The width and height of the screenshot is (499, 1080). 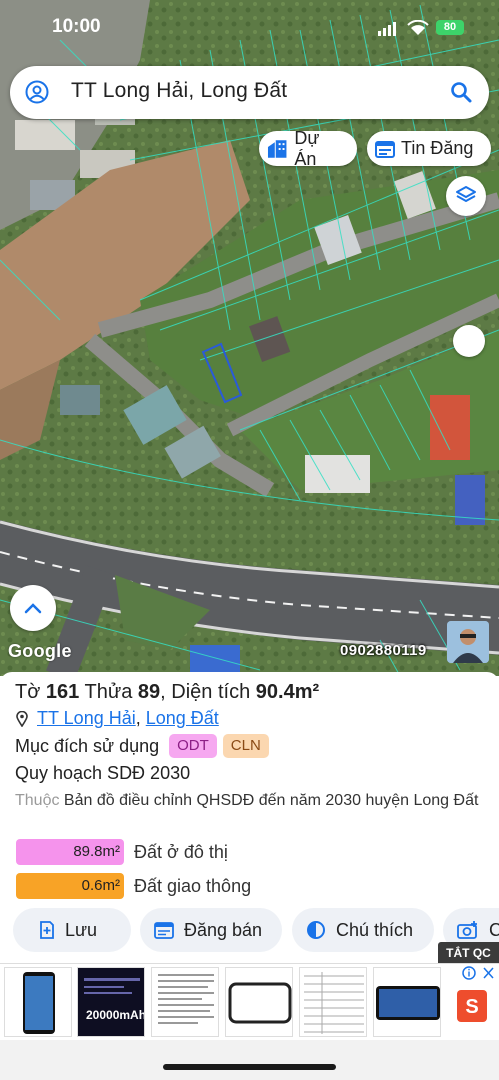 I want to click on save-button: Lưu, so click(x=72, y=930).